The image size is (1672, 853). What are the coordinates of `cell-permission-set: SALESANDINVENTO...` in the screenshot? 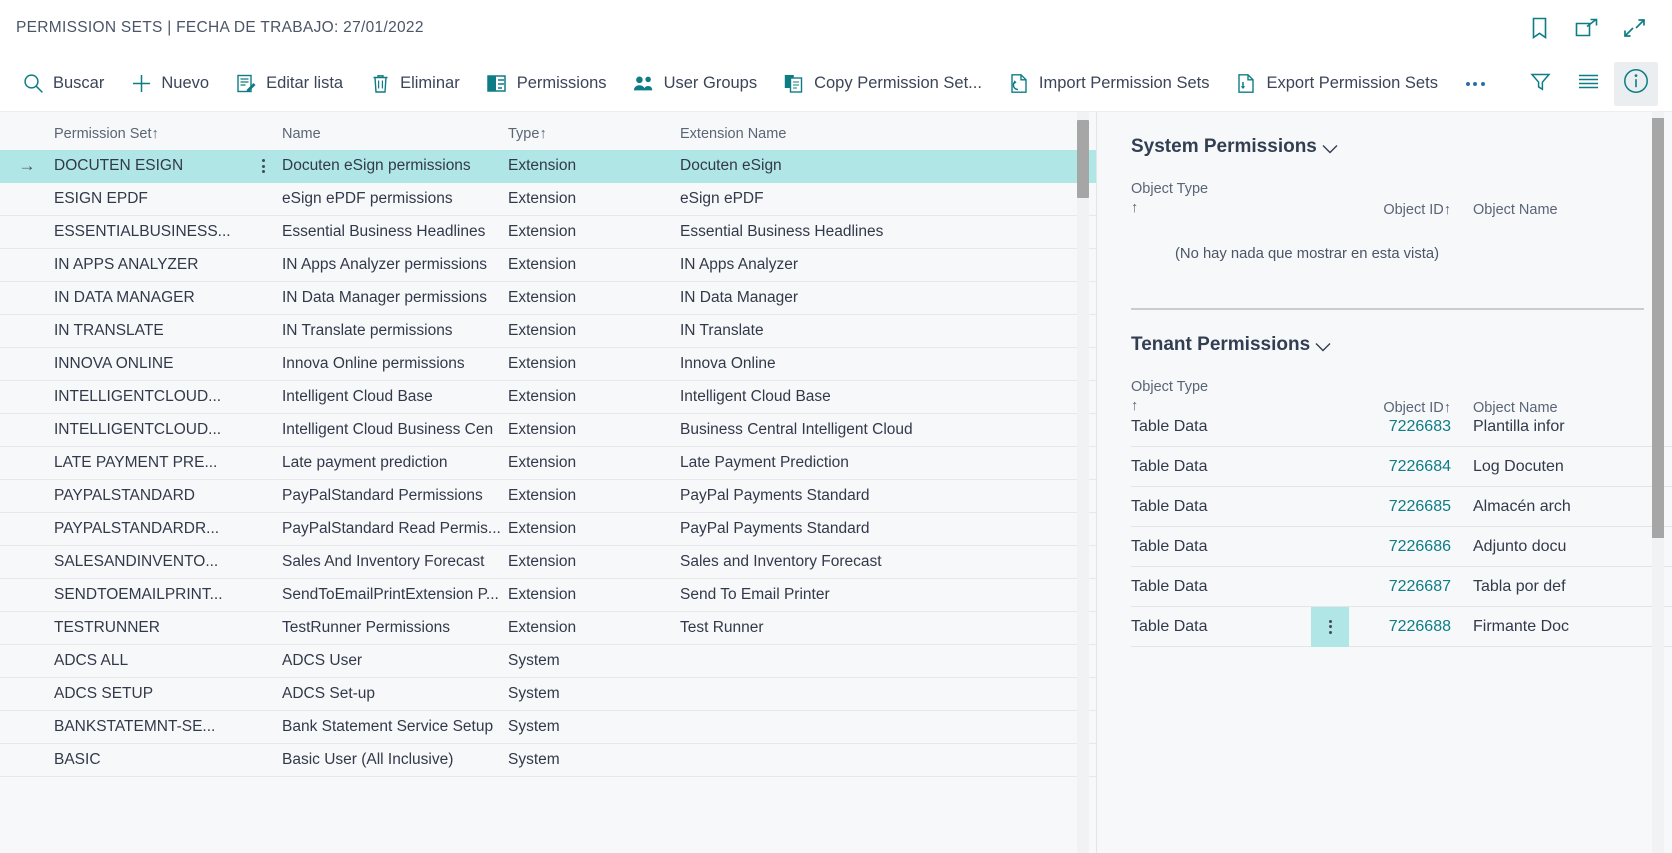 It's located at (149, 562).